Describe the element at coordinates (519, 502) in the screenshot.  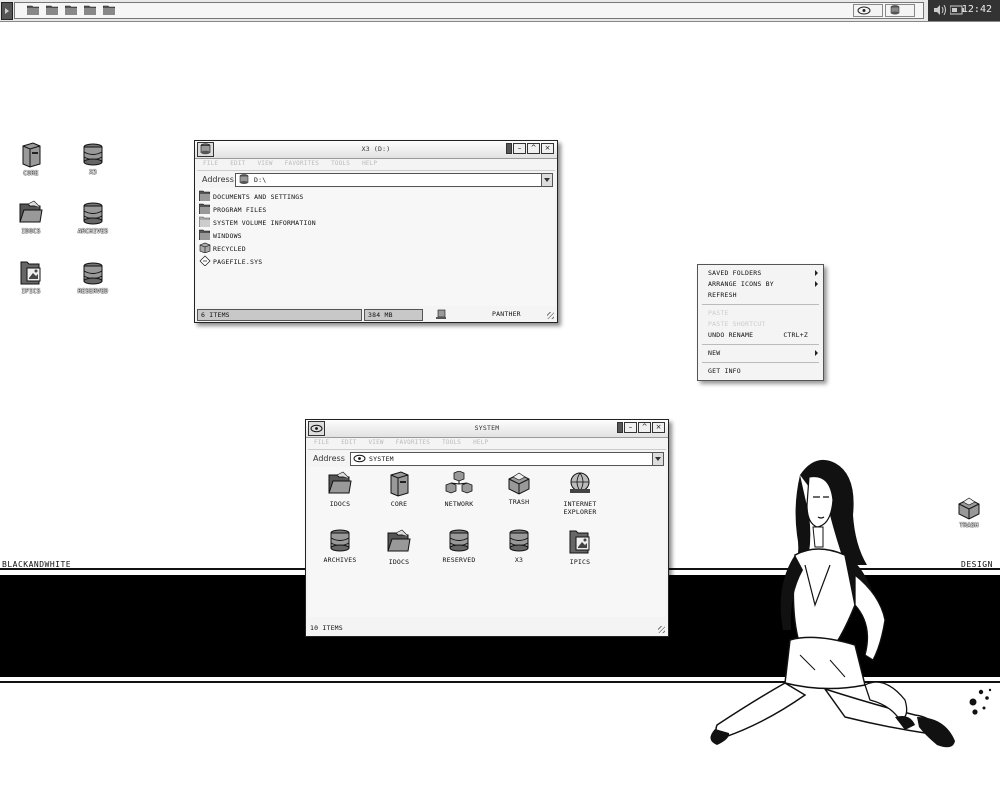
I see `grid-item-label: TRASH` at that location.